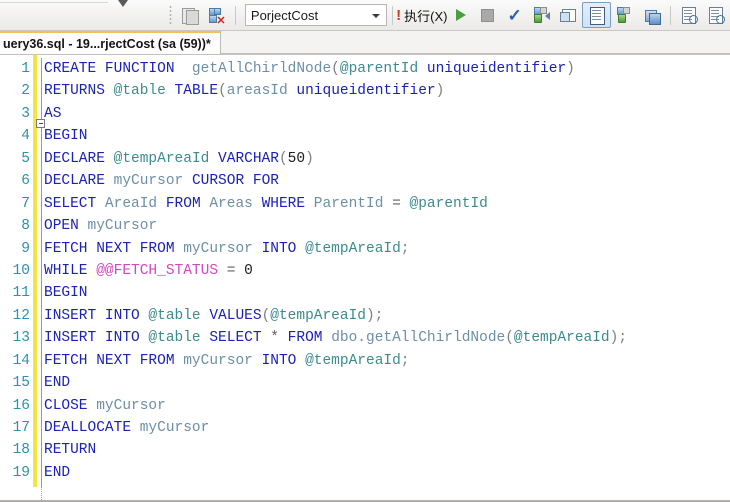  Describe the element at coordinates (514, 15) in the screenshot. I see `parse-check-icon: ✓` at that location.